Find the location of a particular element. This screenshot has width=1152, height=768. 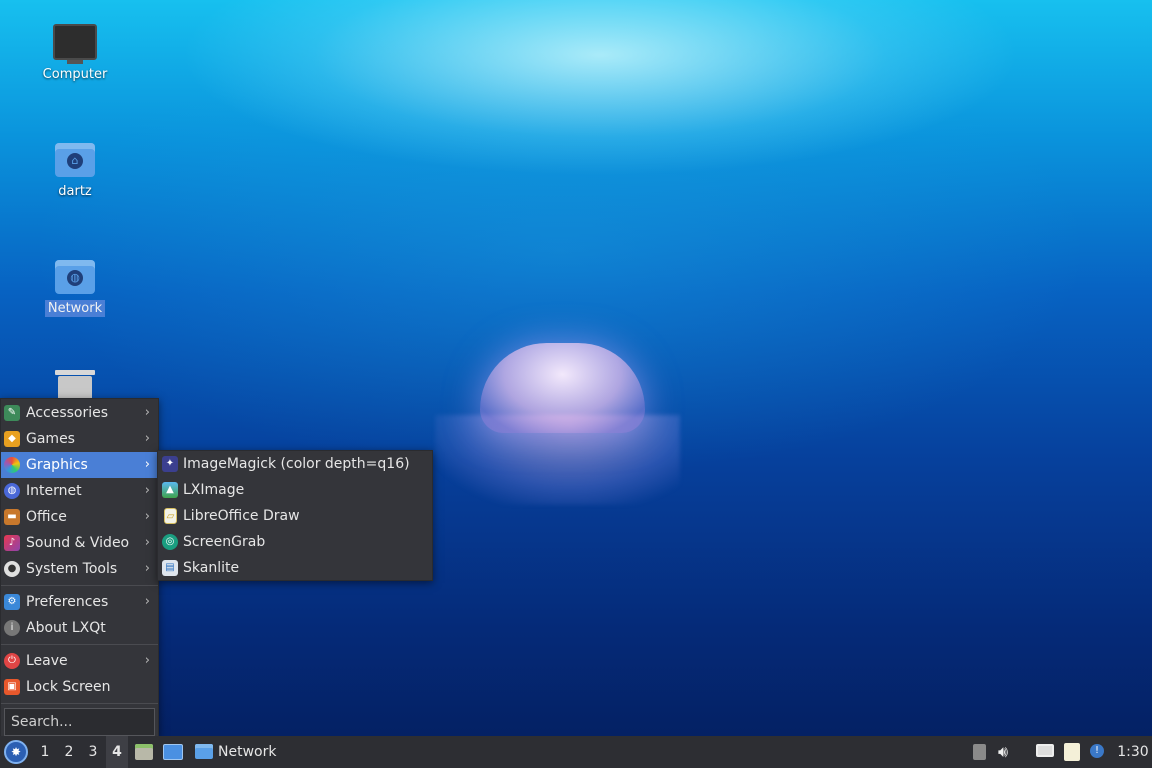

submenu-item-label: ImageMagick (color depth=q16) is located at coordinates (296, 464).